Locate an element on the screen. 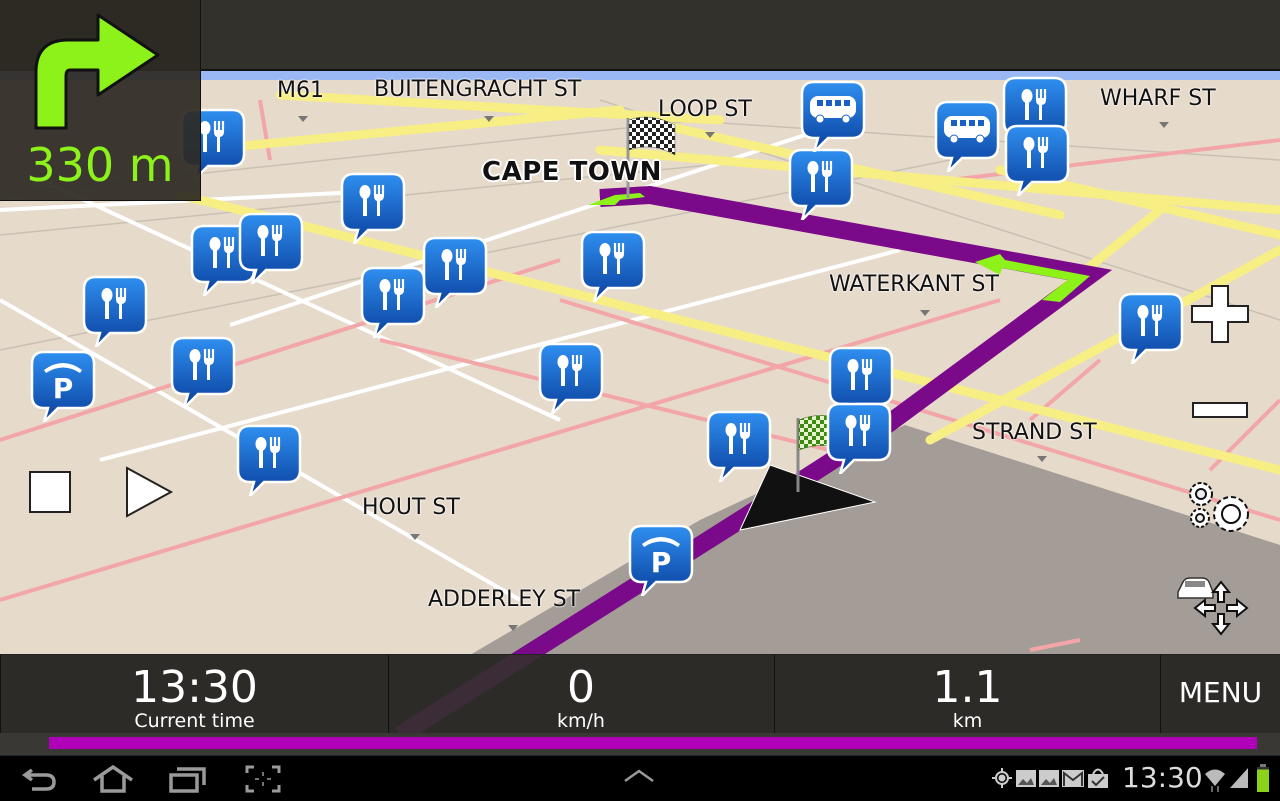 The height and width of the screenshot is (801, 1280). speed-value: 0 is located at coordinates (581, 687).